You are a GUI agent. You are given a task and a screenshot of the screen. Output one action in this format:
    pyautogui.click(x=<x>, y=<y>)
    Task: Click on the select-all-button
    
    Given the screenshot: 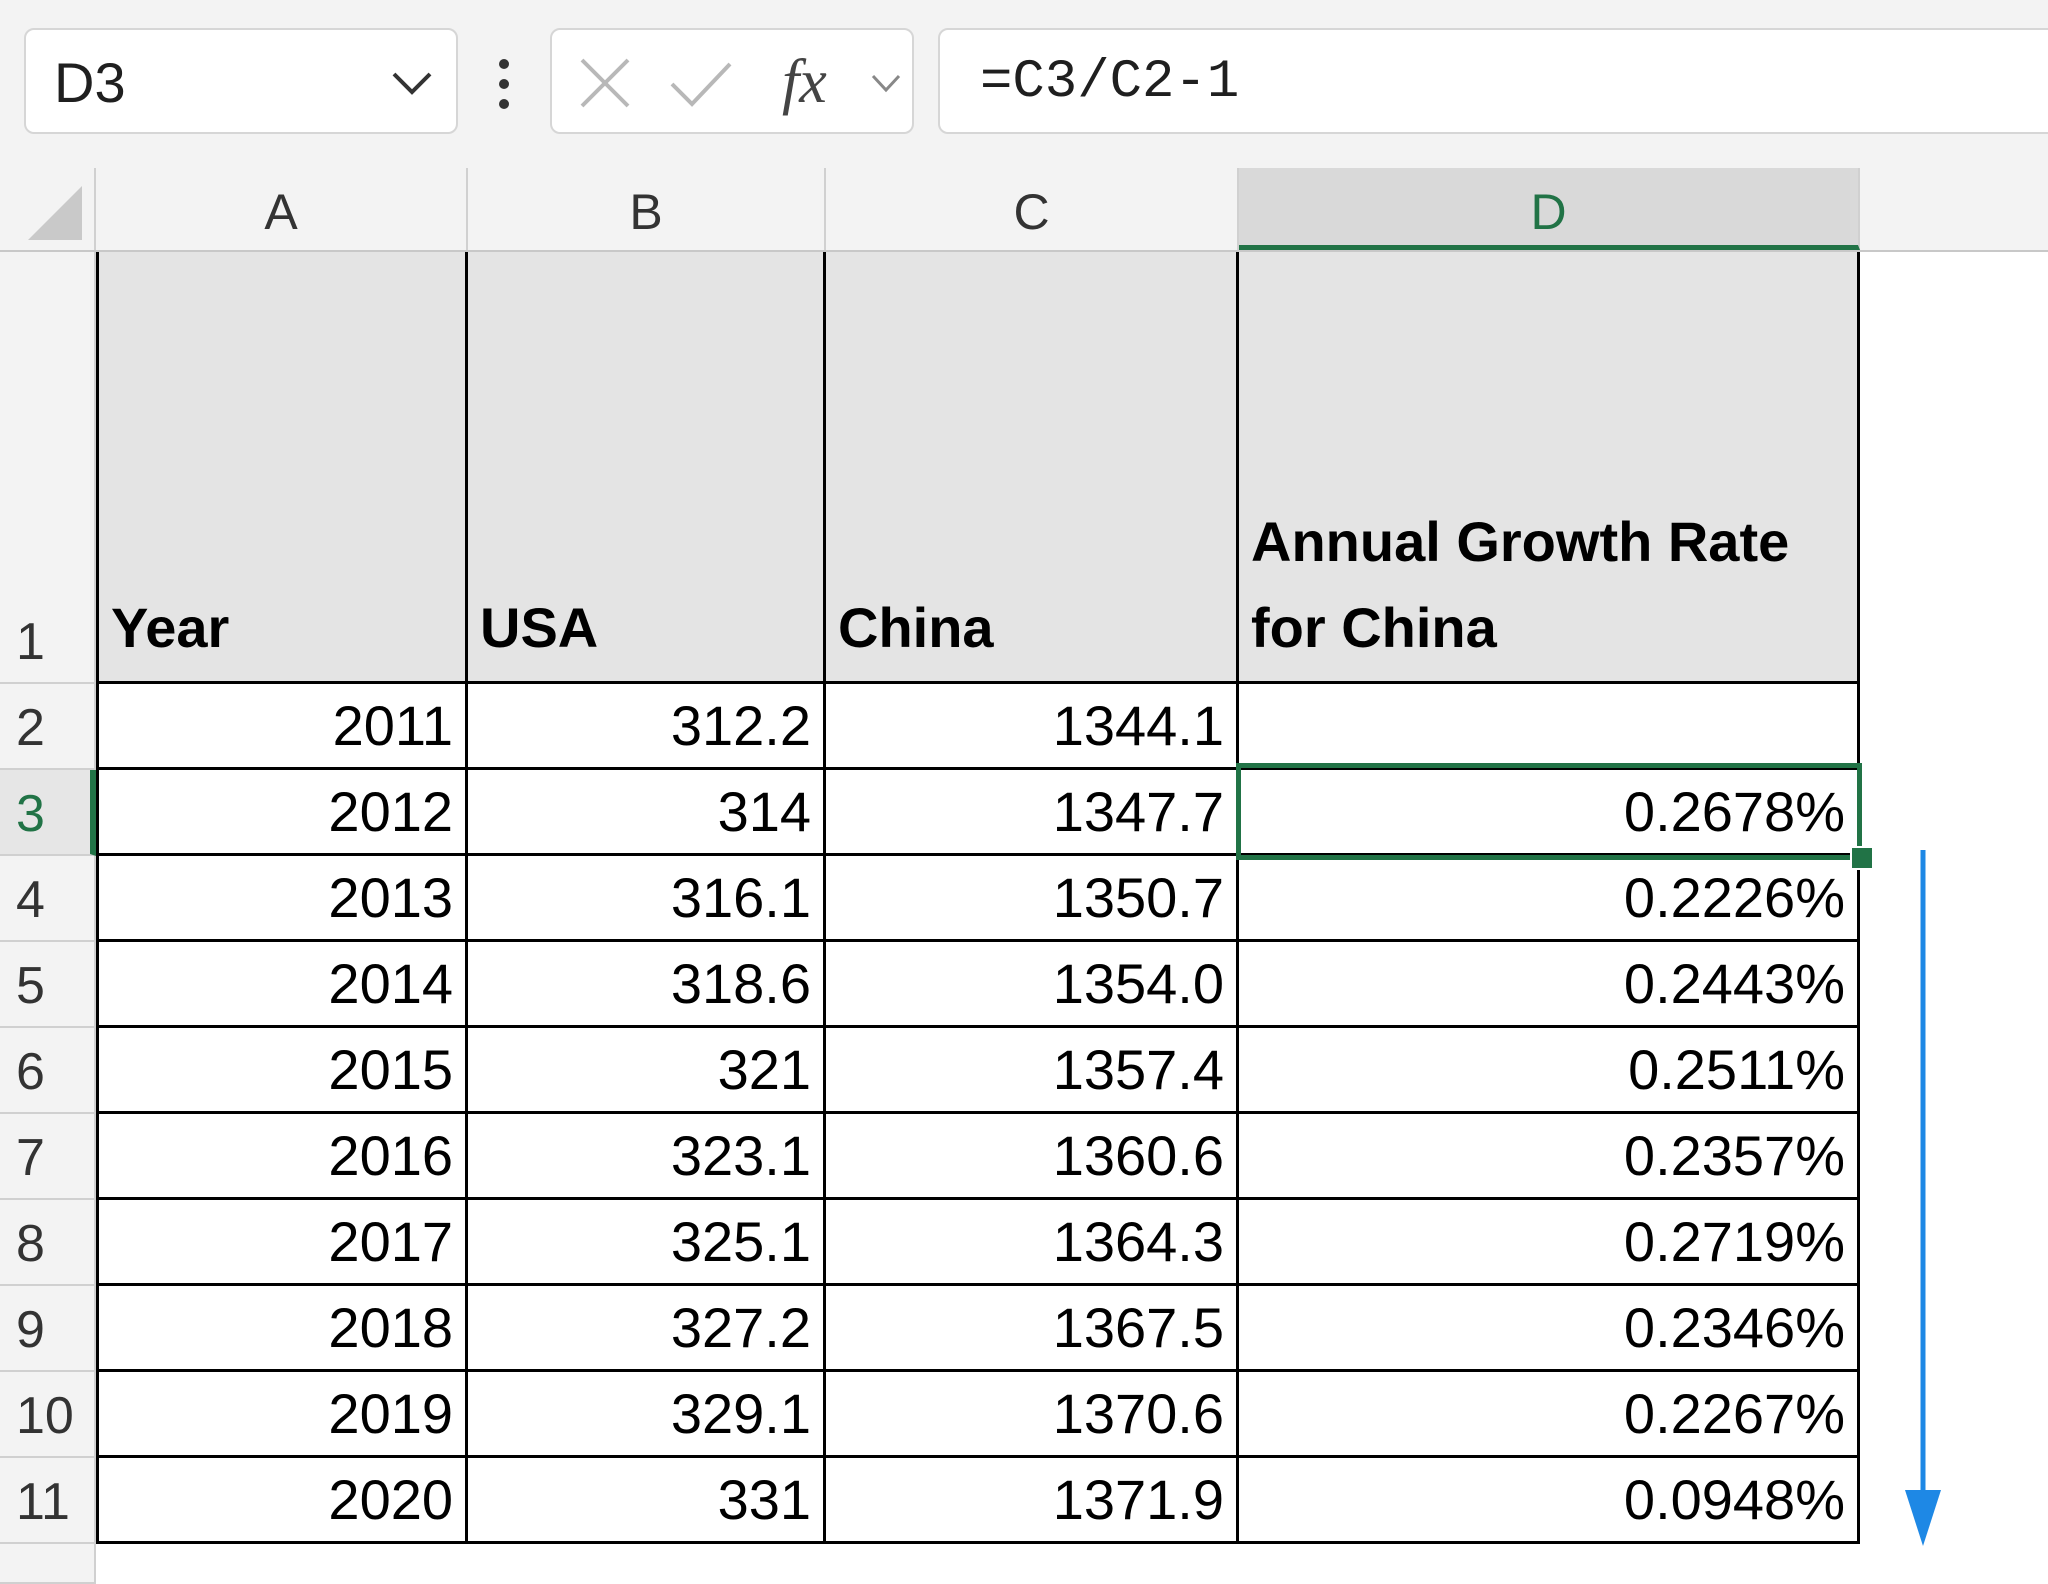 What is the action you would take?
    pyautogui.click(x=48, y=209)
    